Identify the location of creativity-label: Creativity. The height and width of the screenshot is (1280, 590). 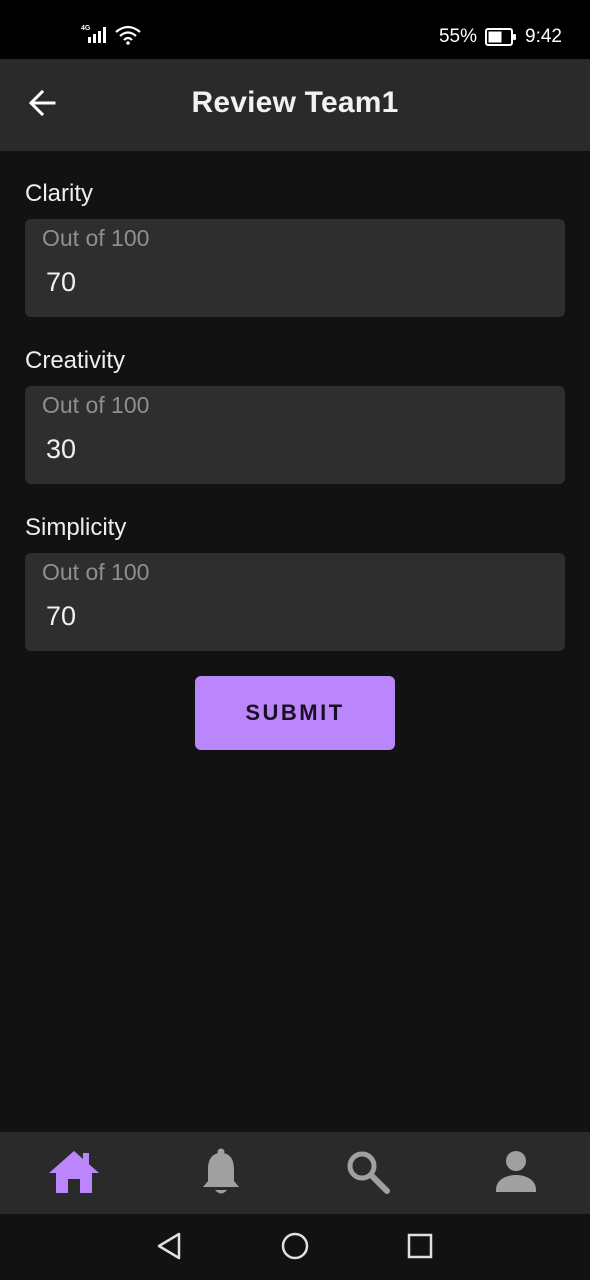
(75, 360).